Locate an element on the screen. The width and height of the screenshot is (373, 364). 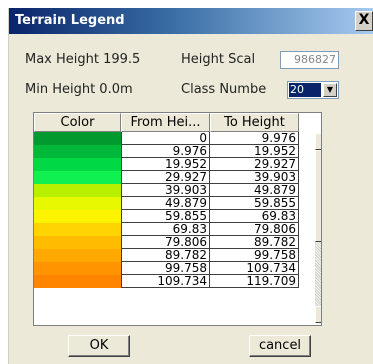
window-title: Terrain Legend is located at coordinates (70, 20).